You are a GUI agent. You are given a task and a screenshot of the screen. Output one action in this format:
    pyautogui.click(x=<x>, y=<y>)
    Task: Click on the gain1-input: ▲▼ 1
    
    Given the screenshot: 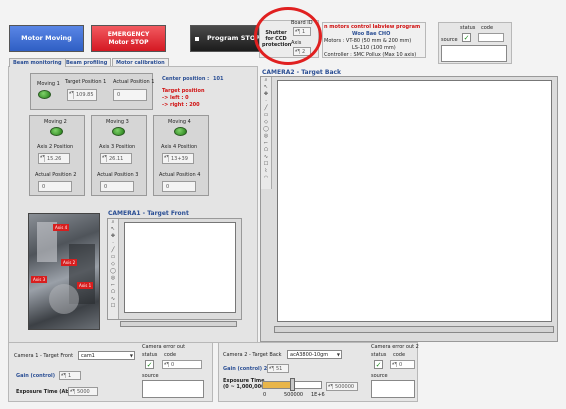 What is the action you would take?
    pyautogui.click(x=70, y=375)
    